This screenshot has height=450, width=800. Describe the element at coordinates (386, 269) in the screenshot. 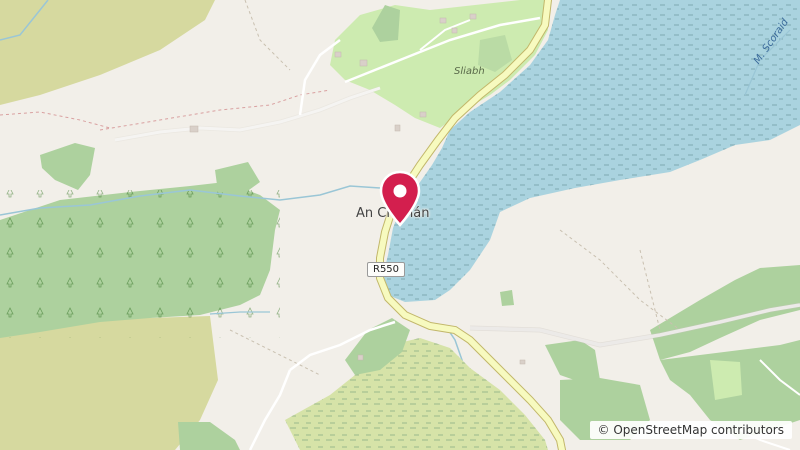

I see `road-shield-r550: R550` at that location.